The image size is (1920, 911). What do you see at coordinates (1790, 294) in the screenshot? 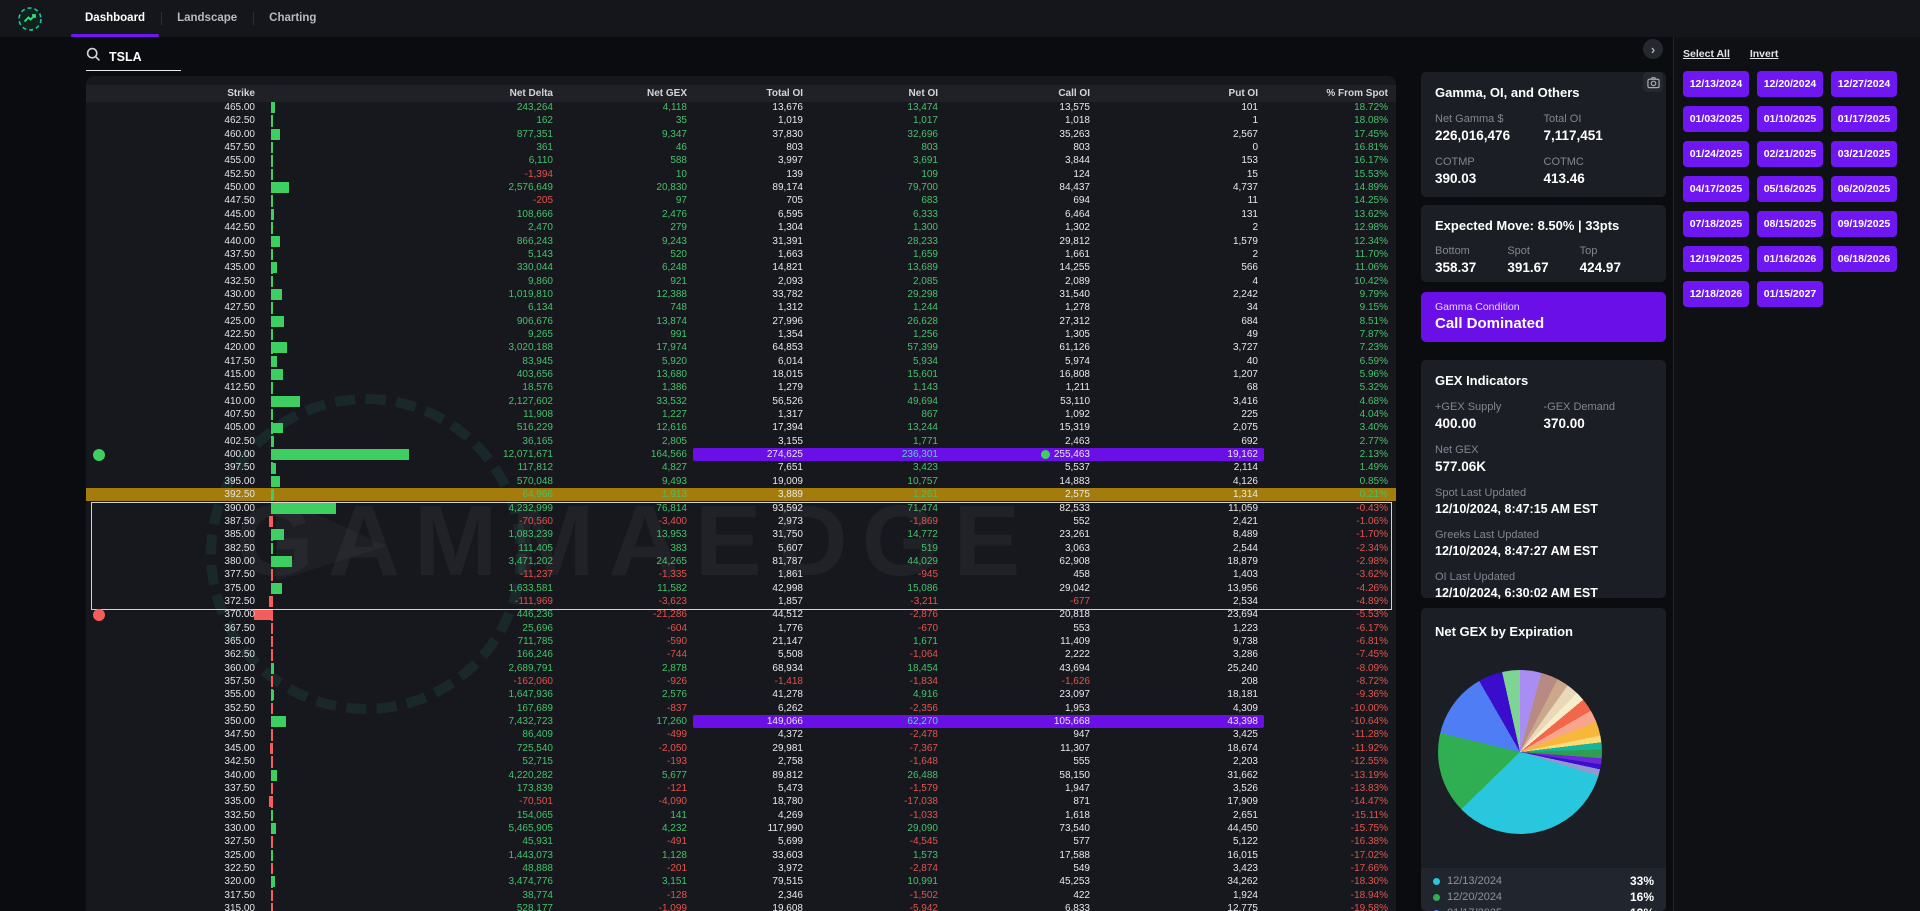
I see `expiry-date-button: 01/15/2027` at bounding box center [1790, 294].